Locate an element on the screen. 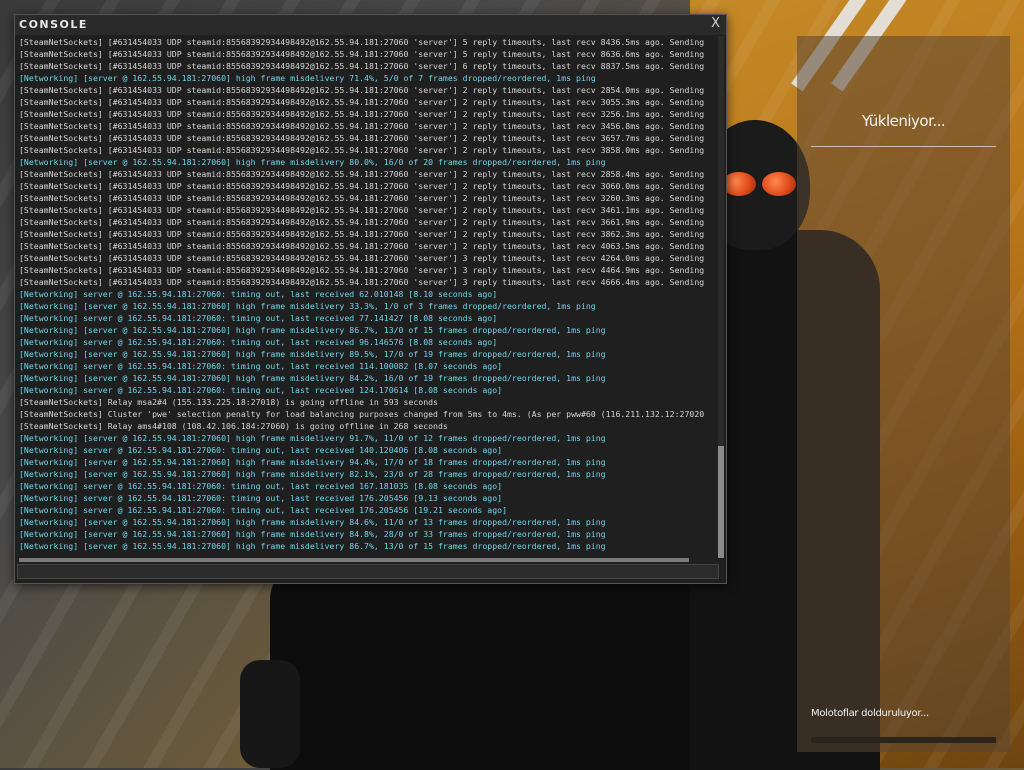 The width and height of the screenshot is (1024, 770). console-title: CONSOLE is located at coordinates (53, 24).